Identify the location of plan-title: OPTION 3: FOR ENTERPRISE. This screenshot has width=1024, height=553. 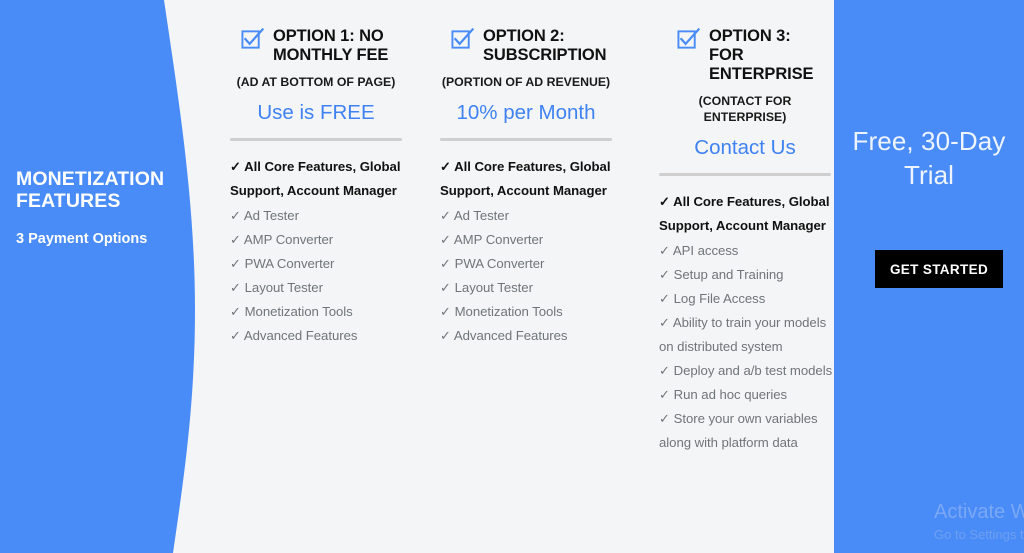
(761, 55).